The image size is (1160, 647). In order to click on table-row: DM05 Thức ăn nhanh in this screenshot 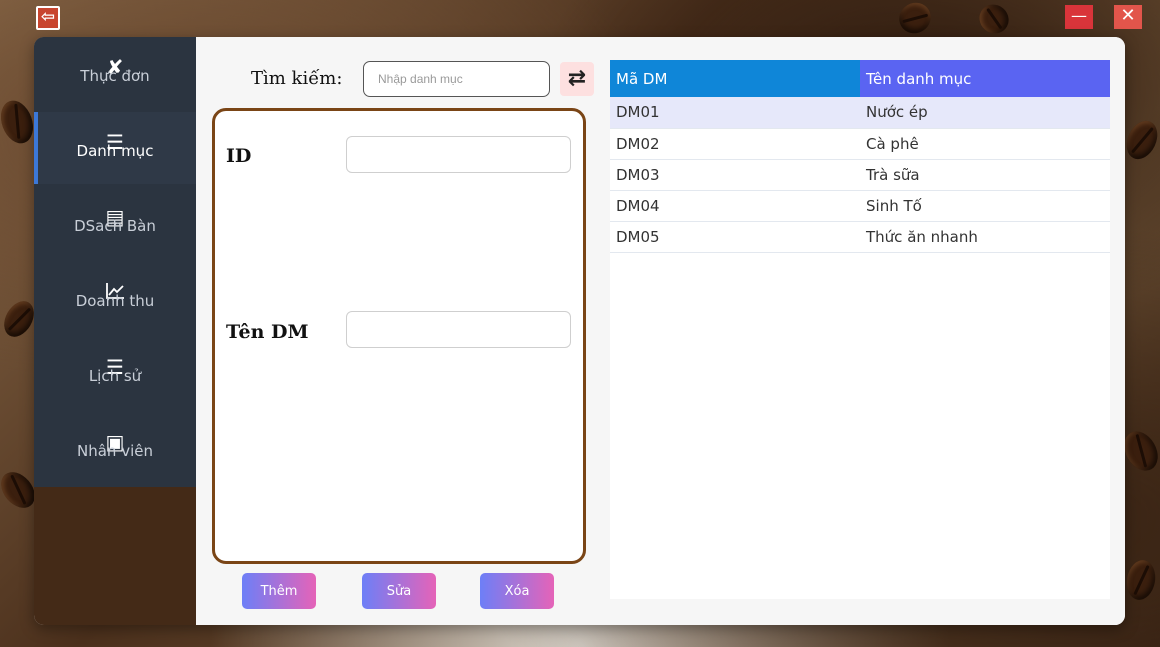, I will do `click(860, 237)`.